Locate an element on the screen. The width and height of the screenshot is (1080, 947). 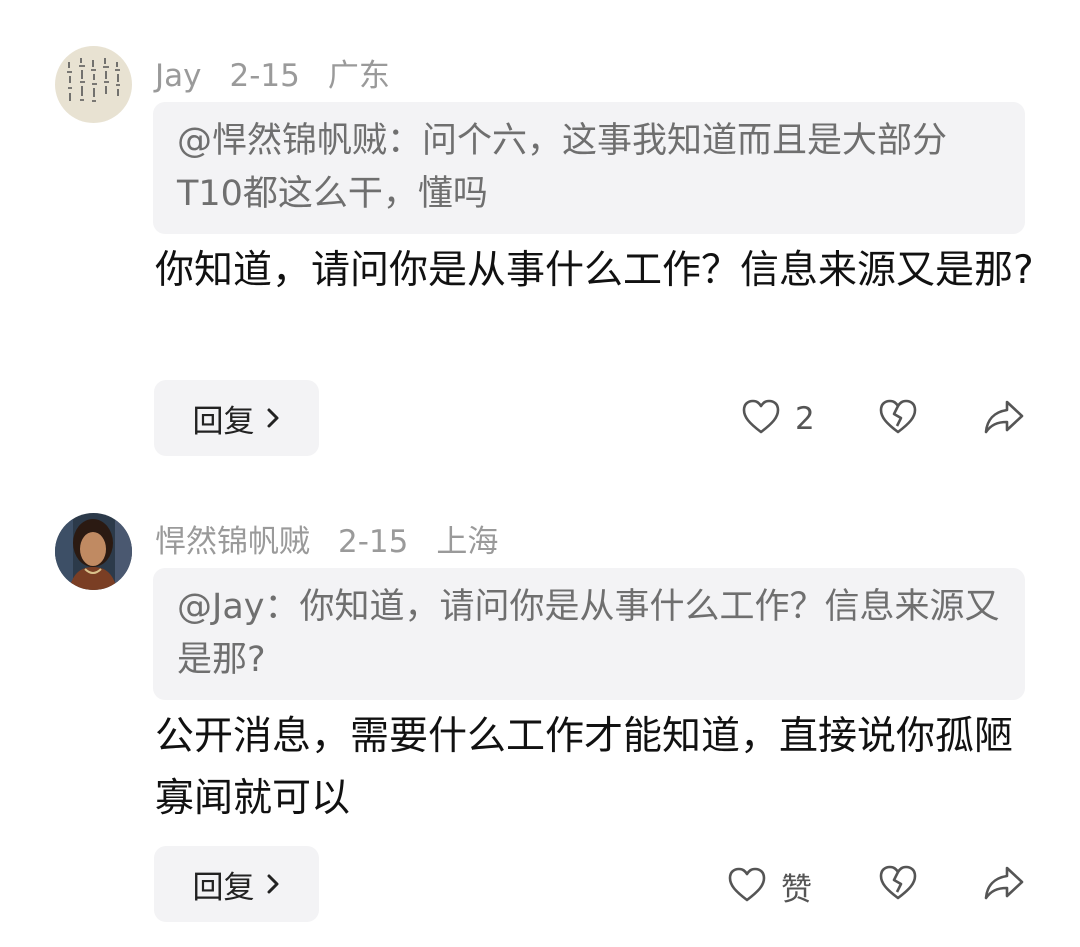
comment-location: 上海 is located at coordinates (467, 542).